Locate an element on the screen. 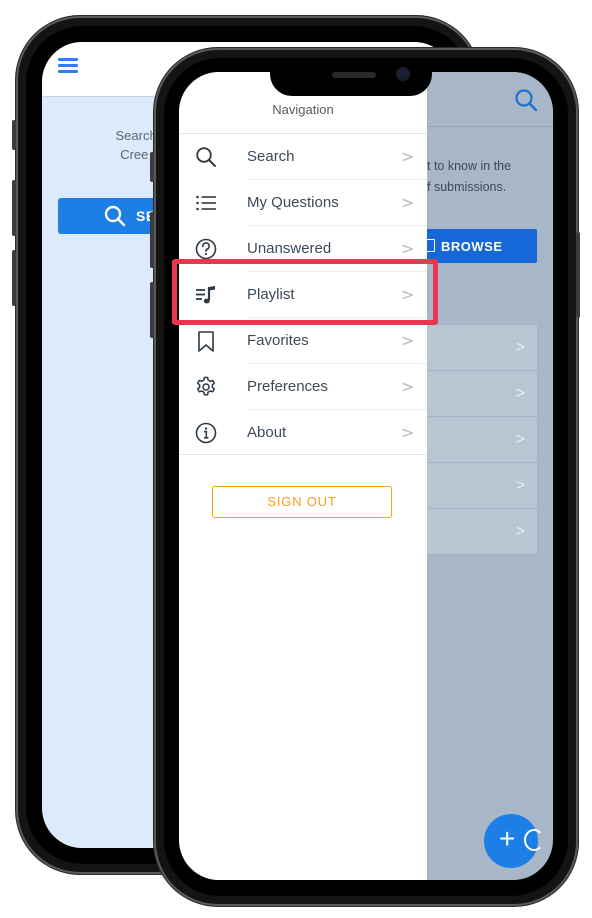 The image size is (592, 918). nav-item-label: Preferences is located at coordinates (287, 386).